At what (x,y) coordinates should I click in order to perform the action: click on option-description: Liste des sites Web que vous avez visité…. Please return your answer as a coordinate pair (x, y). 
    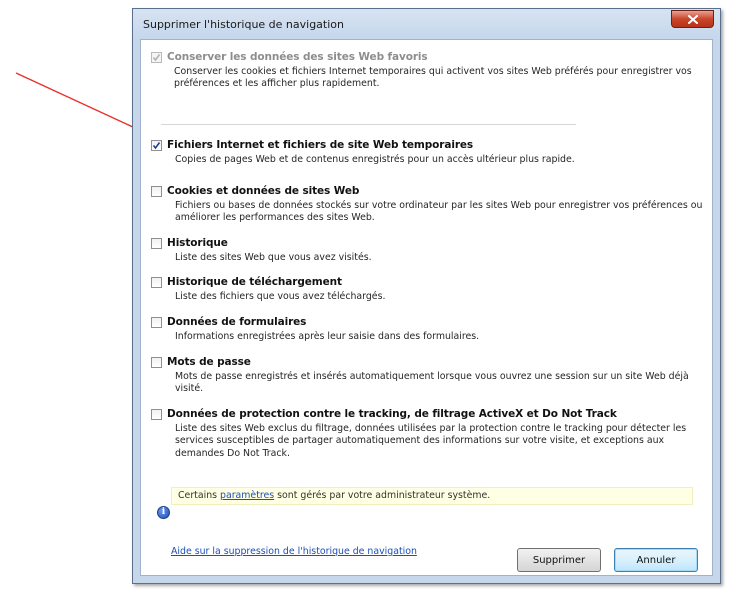
    Looking at the image, I should click on (273, 257).